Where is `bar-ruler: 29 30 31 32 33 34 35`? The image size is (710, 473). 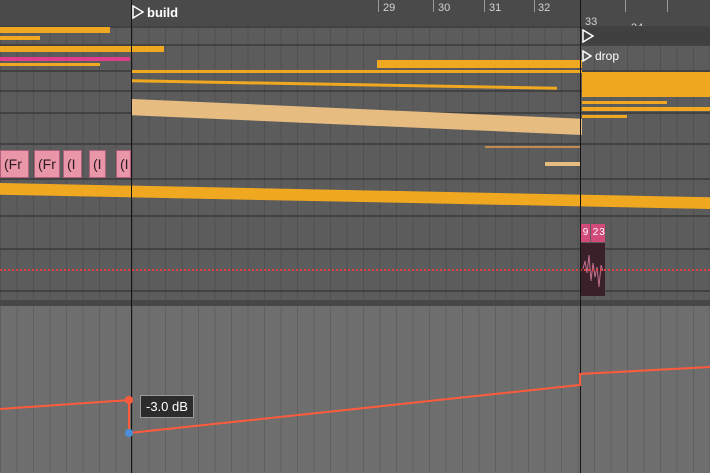 bar-ruler: 29 30 31 32 33 34 35 is located at coordinates (355, 19).